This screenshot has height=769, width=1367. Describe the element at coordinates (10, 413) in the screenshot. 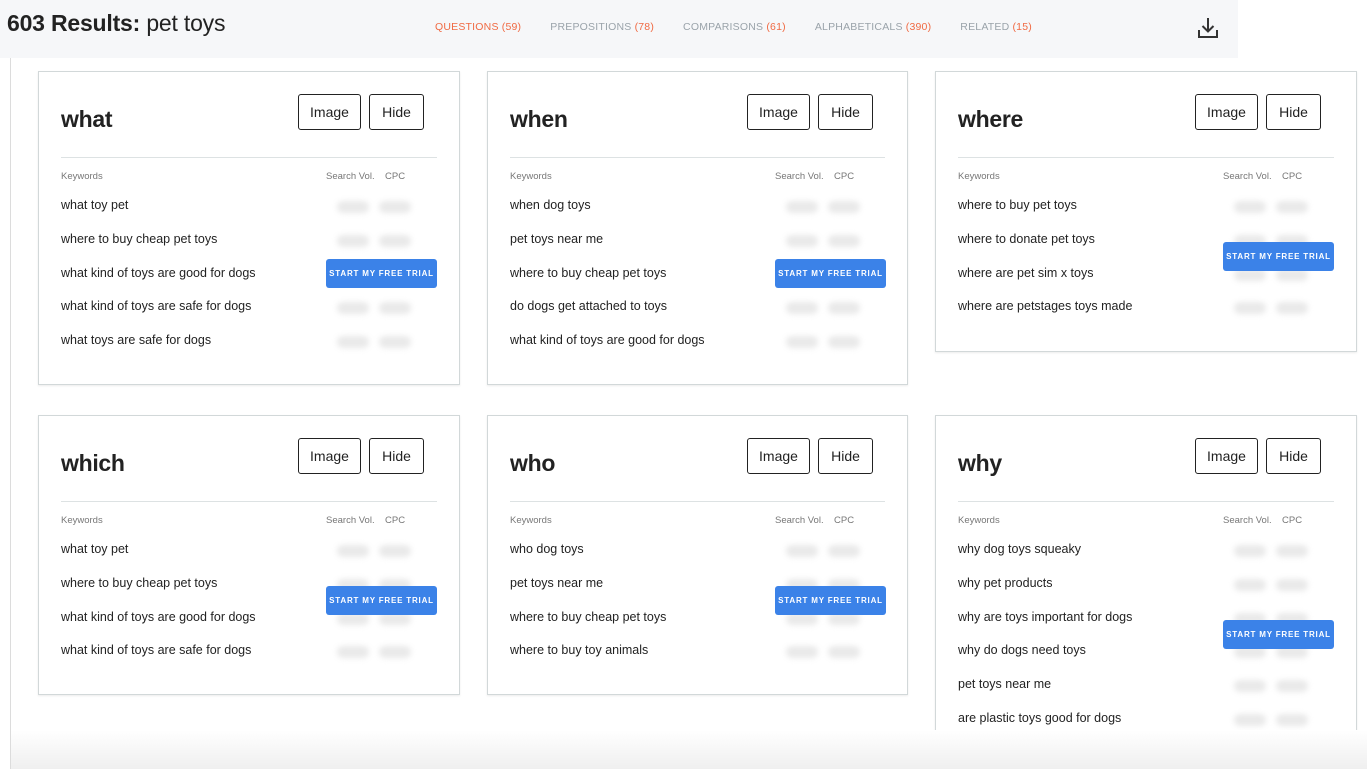

I see `content-left-border` at that location.